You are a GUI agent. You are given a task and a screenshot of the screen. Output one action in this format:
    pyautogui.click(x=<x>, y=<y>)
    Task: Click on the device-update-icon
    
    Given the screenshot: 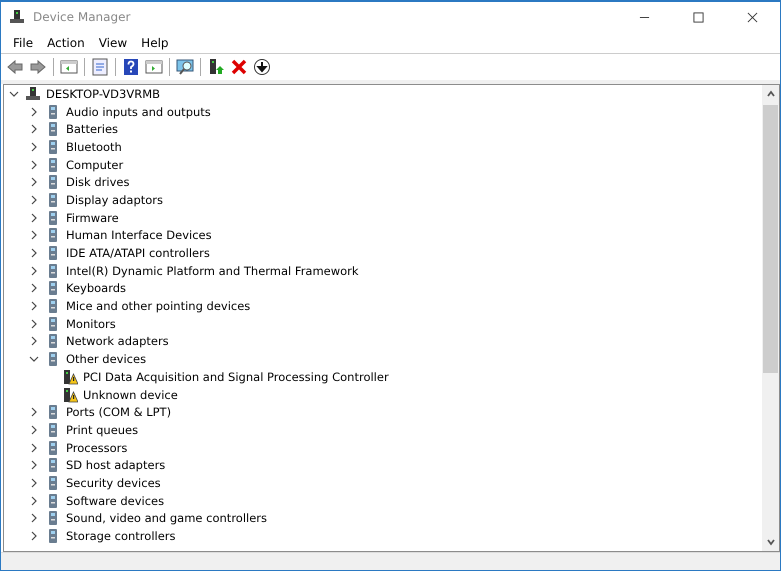 What is the action you would take?
    pyautogui.click(x=216, y=67)
    